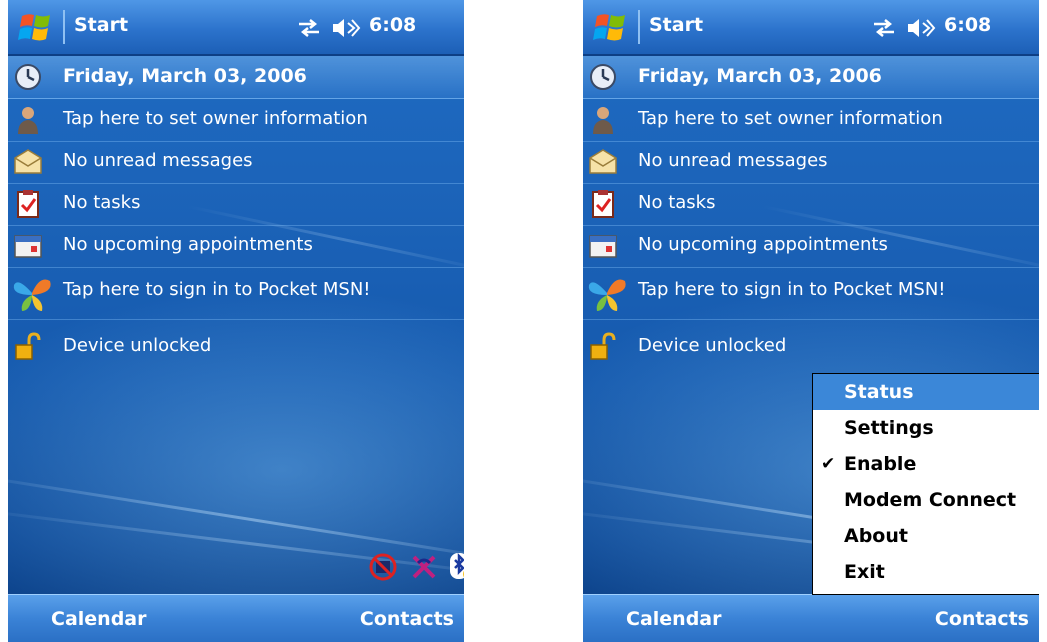 The image size is (1047, 642). Describe the element at coordinates (424, 567) in the screenshot. I see `wireless-off-icon` at that location.